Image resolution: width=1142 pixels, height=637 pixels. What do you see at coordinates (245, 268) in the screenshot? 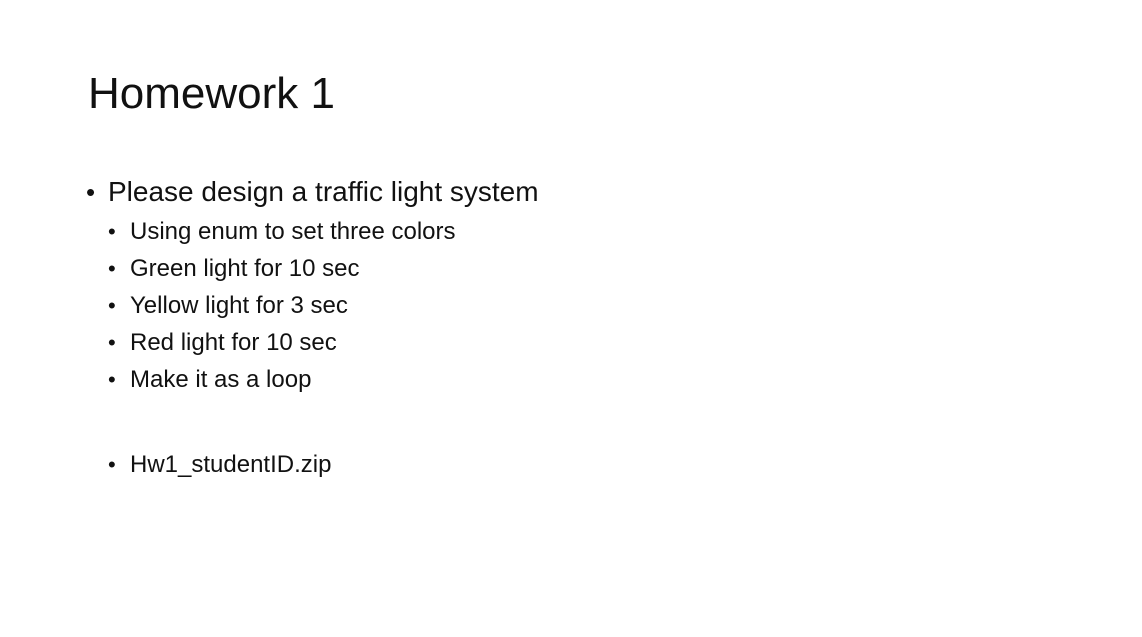
I see `sub-bullet-text: Green light for 10 sec` at bounding box center [245, 268].